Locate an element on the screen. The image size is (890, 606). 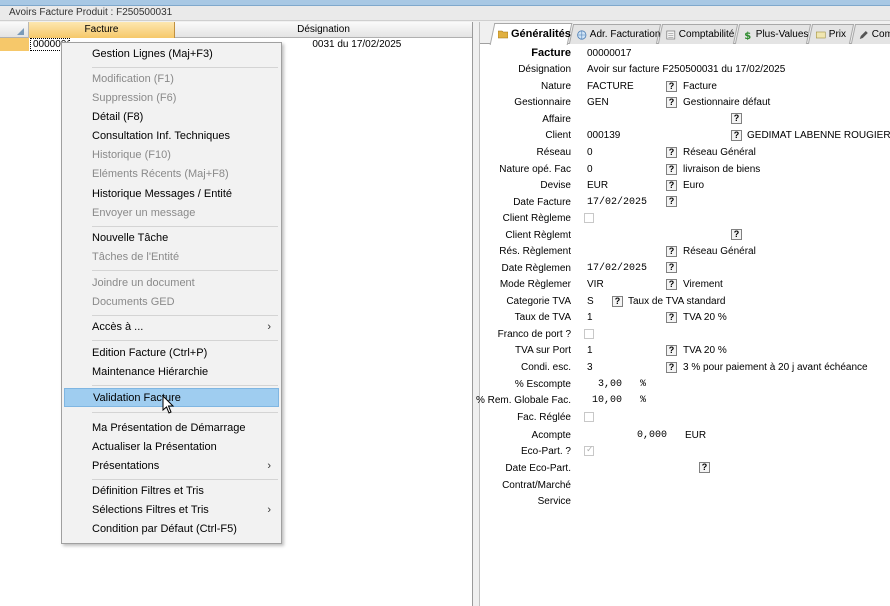
dollar-icon: $ is located at coordinates (747, 35).